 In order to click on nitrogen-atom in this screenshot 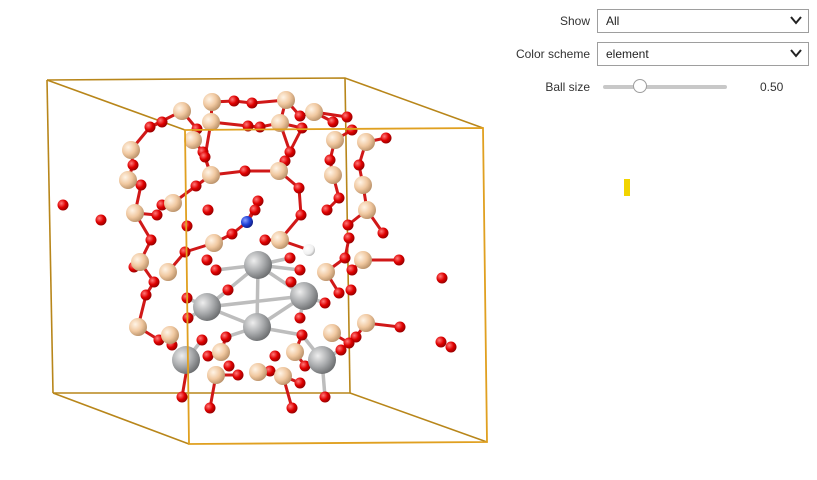, I will do `click(247, 222)`.